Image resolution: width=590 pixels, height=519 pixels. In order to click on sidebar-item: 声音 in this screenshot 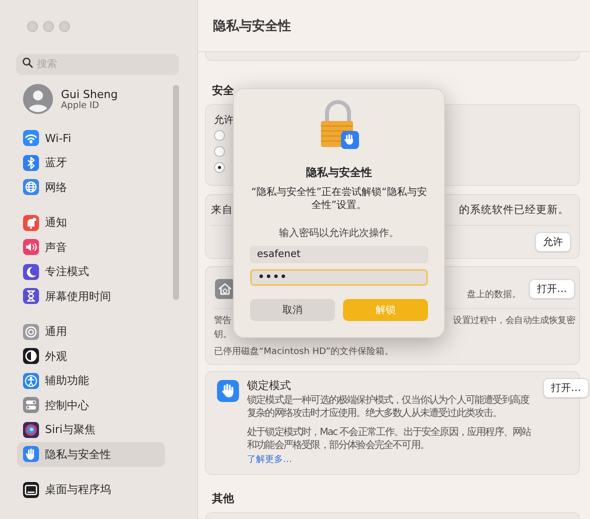, I will do `click(91, 247)`.